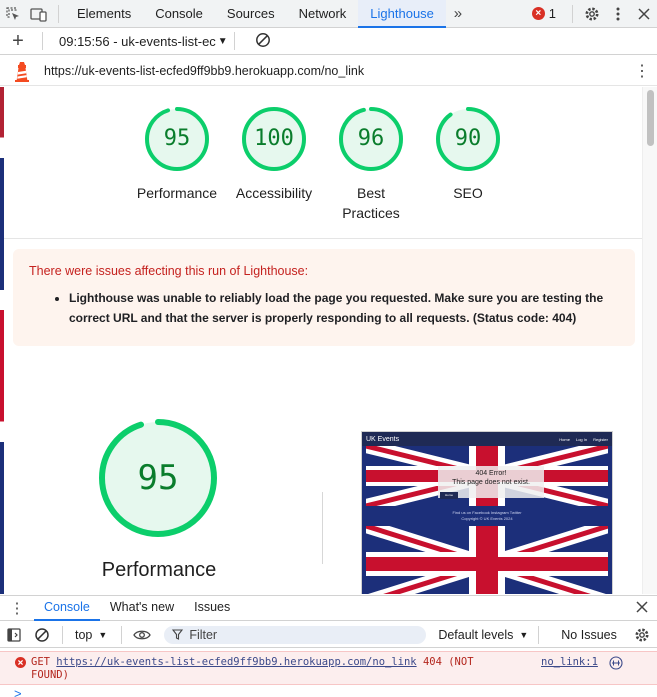 This screenshot has height=697, width=657. Describe the element at coordinates (322, 528) in the screenshot. I see `section-divider` at that location.